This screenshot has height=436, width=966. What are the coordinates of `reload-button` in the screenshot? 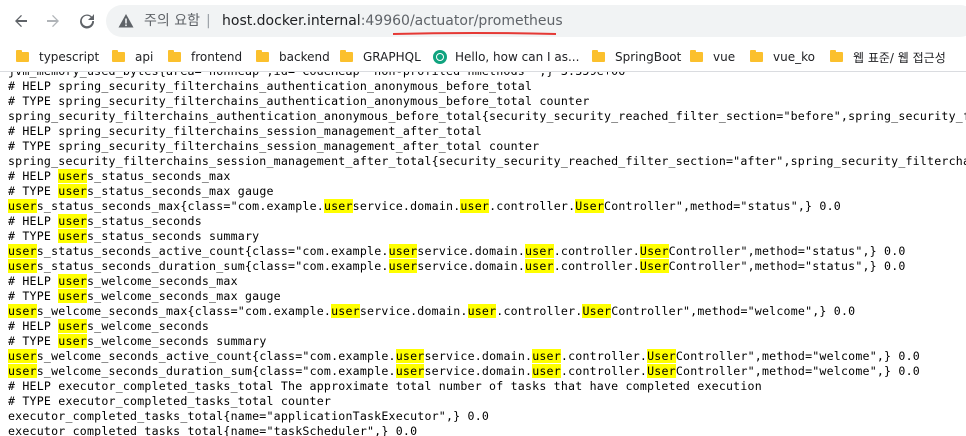 It's located at (87, 21).